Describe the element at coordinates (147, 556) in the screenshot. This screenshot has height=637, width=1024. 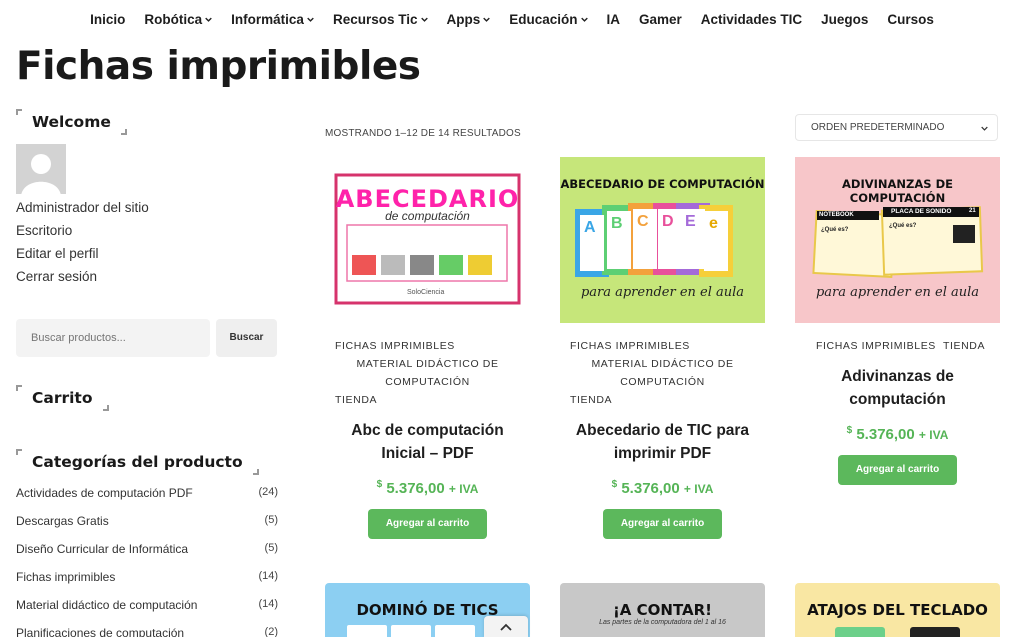
I see `category-item: Diseño Curricular de Informática (5)` at that location.